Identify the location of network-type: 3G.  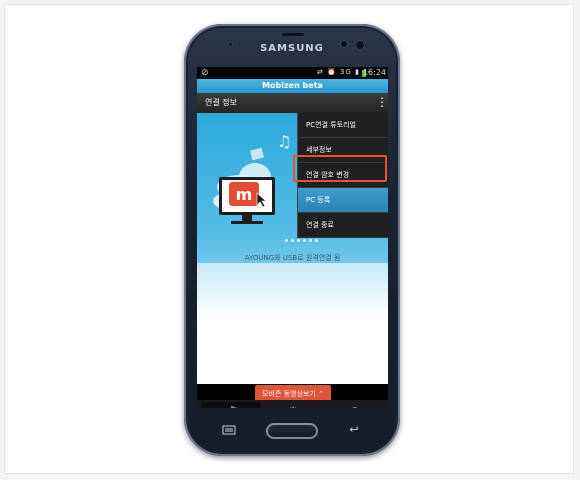
(346, 72).